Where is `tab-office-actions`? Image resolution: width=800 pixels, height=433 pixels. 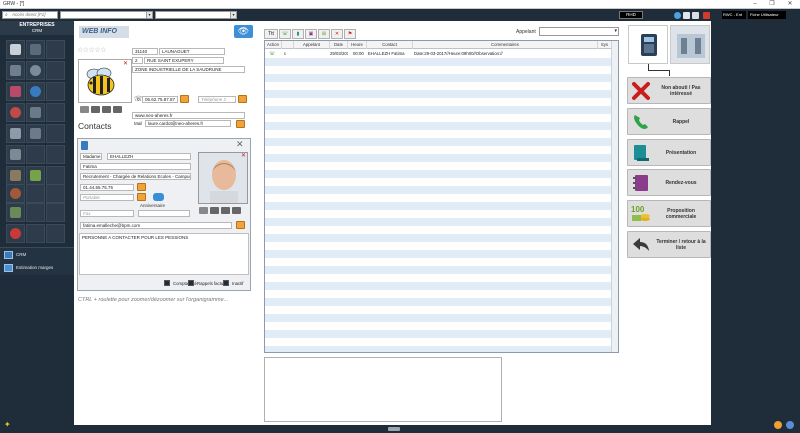
tab-office-actions is located at coordinates (690, 44).